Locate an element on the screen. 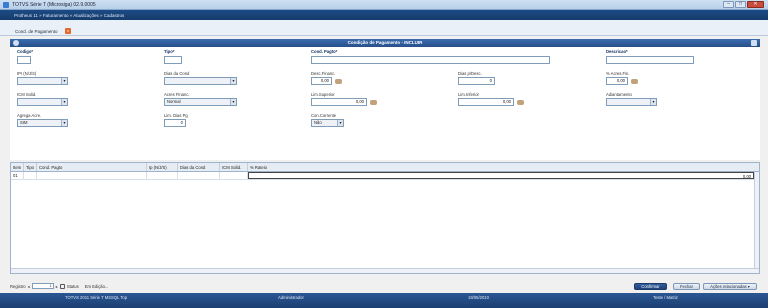  related-actions-button: Ações relacionadas ▾ is located at coordinates (730, 286).